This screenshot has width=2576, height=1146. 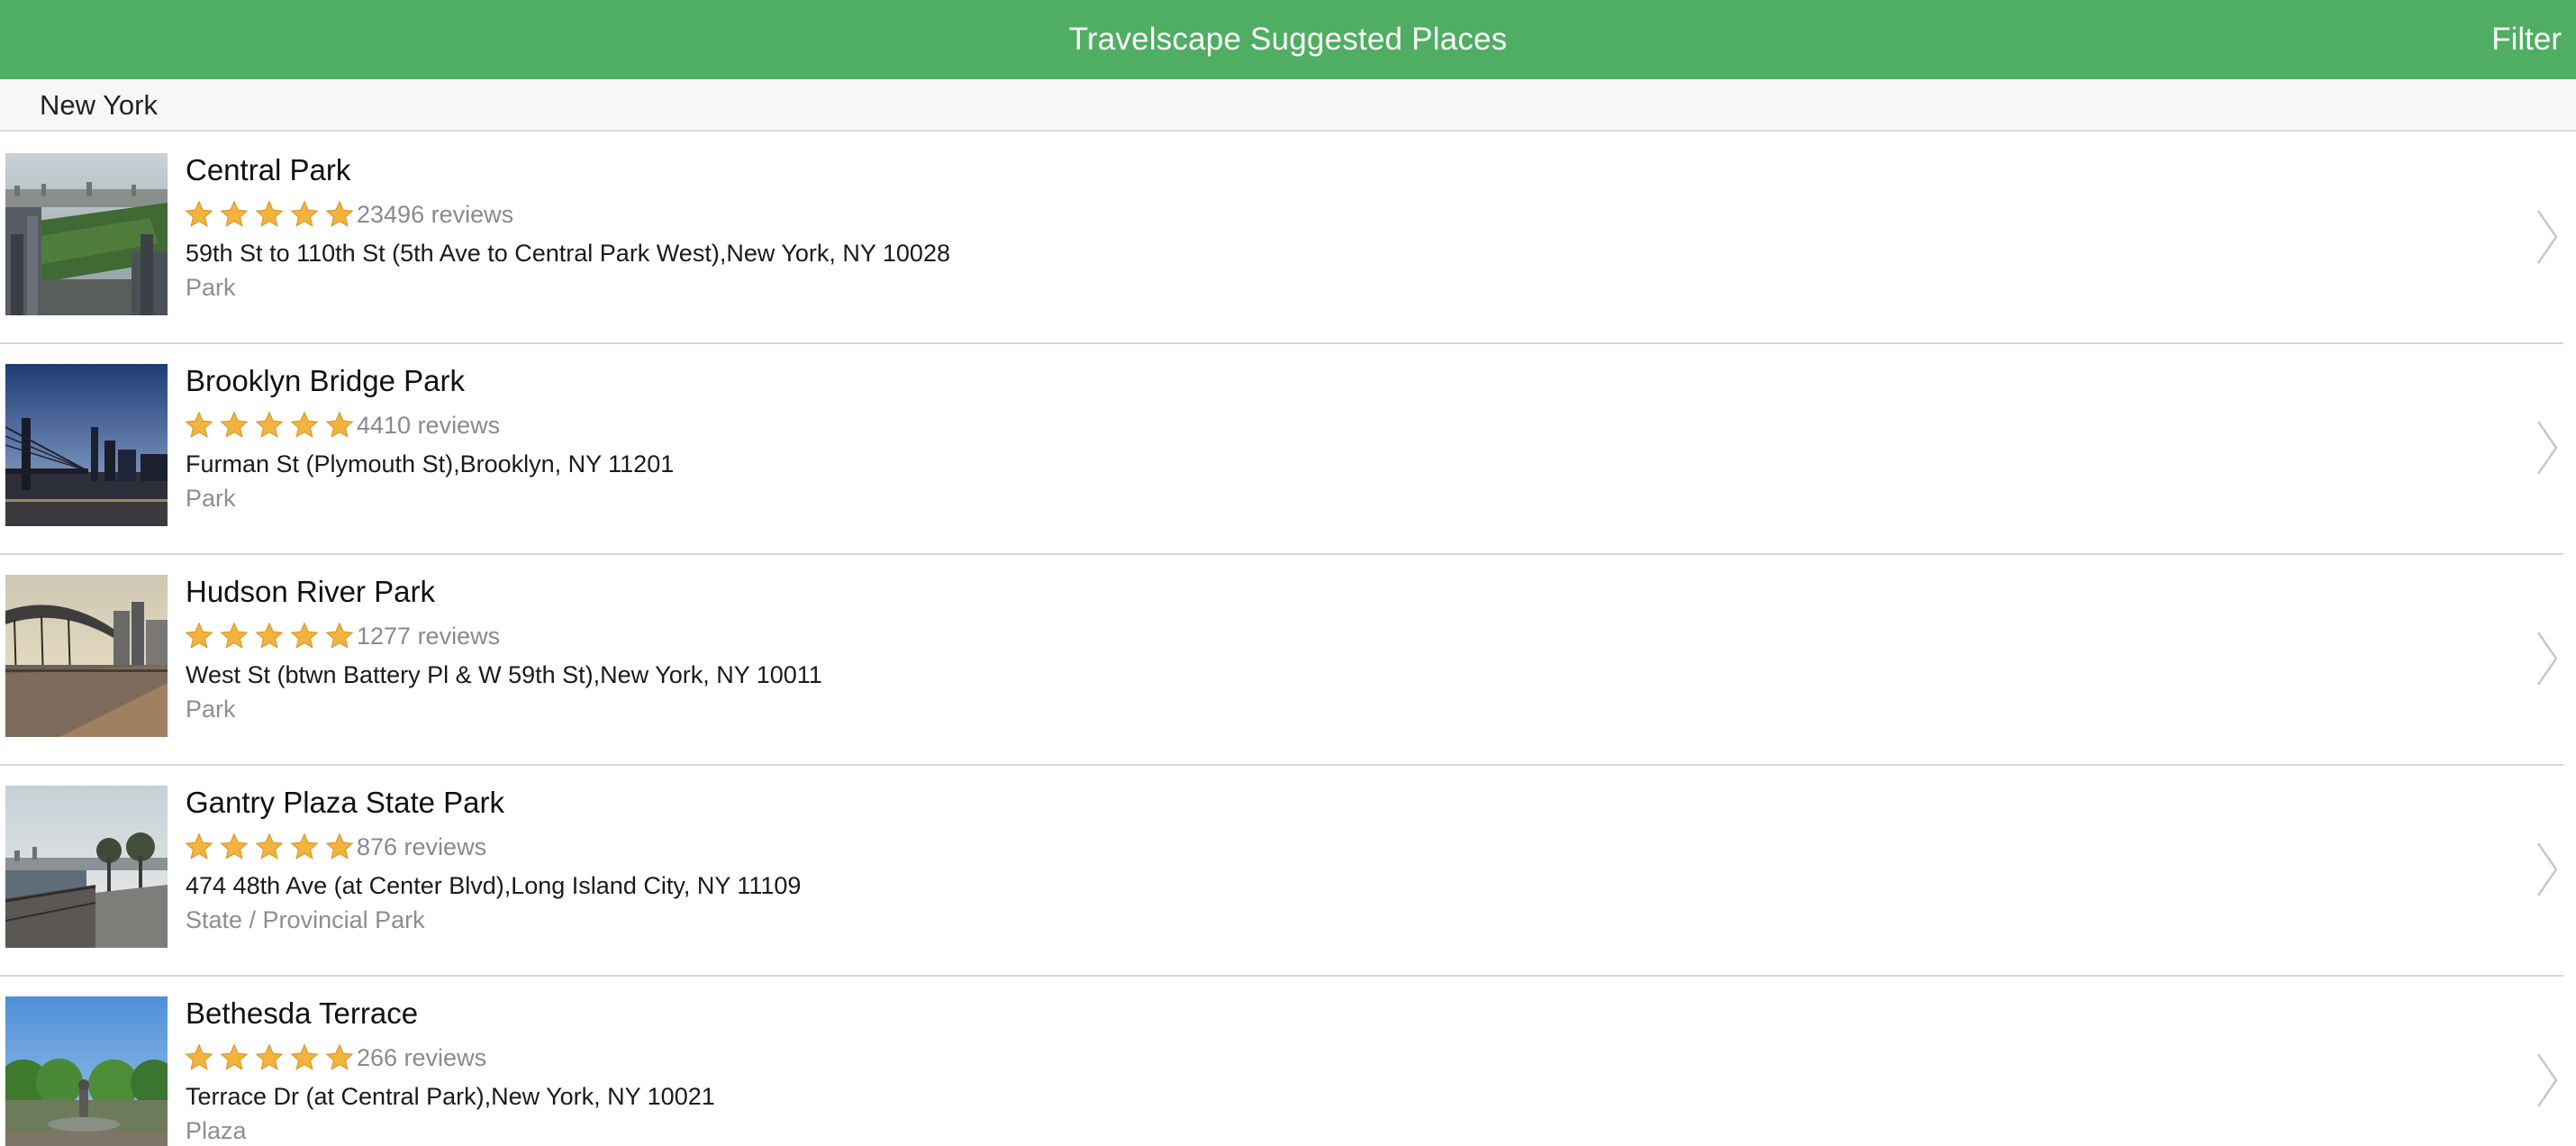 I want to click on review-count: 23496 reviews, so click(x=435, y=214).